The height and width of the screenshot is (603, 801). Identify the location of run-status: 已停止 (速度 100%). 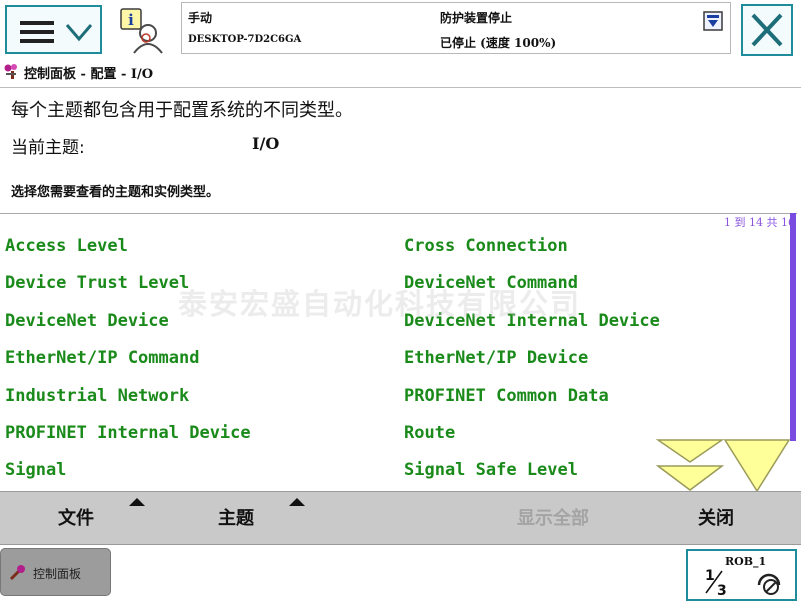
(498, 43).